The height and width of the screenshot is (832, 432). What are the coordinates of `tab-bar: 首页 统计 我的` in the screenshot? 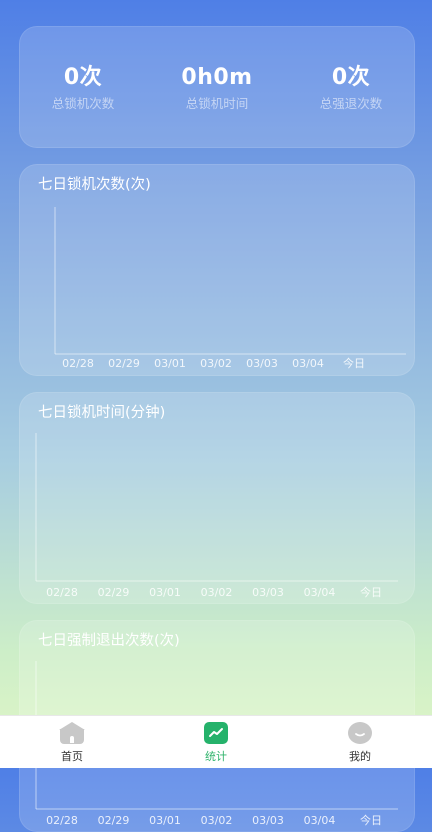 It's located at (216, 741).